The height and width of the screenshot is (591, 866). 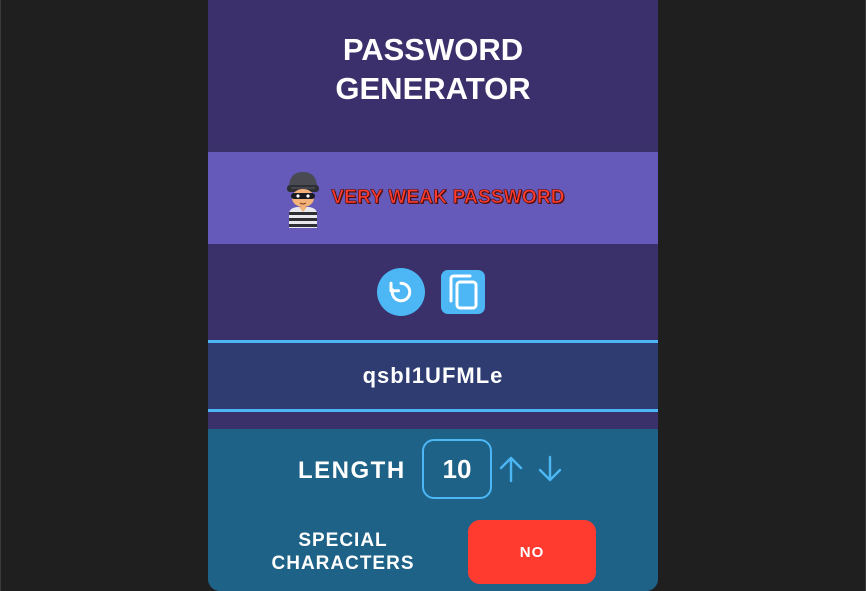 What do you see at coordinates (343, 563) in the screenshot?
I see `special-label-line-2: CHARACTERS` at bounding box center [343, 563].